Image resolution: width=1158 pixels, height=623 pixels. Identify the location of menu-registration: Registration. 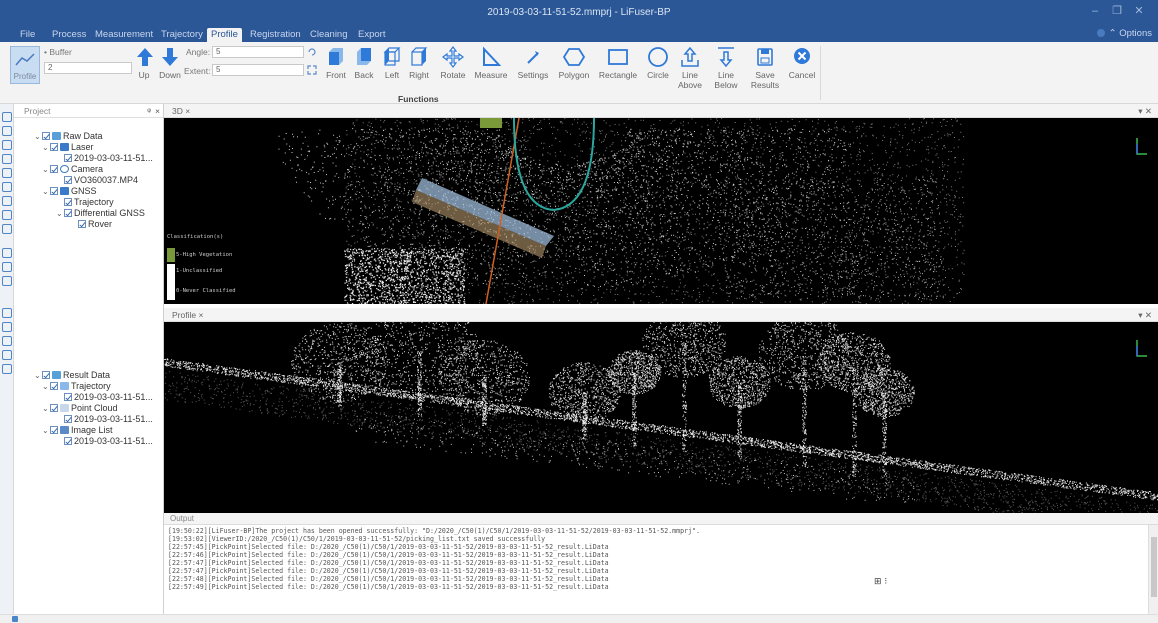
(275, 35).